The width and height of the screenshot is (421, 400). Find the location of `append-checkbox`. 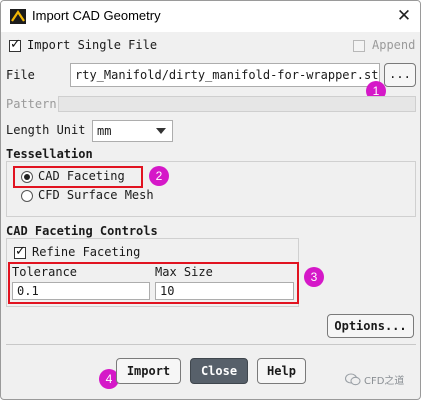

append-checkbox is located at coordinates (359, 46).